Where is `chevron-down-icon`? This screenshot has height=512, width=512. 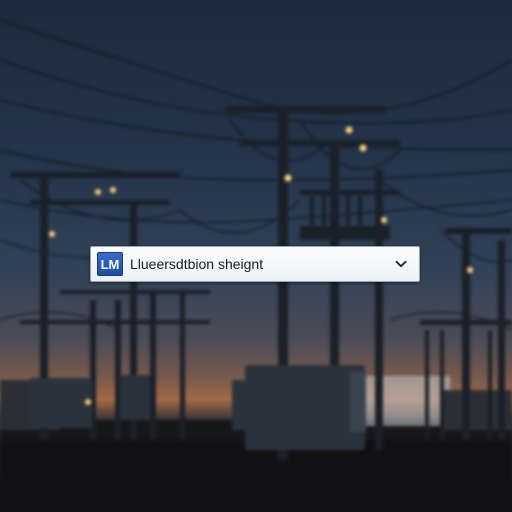
chevron-down-icon is located at coordinates (401, 264).